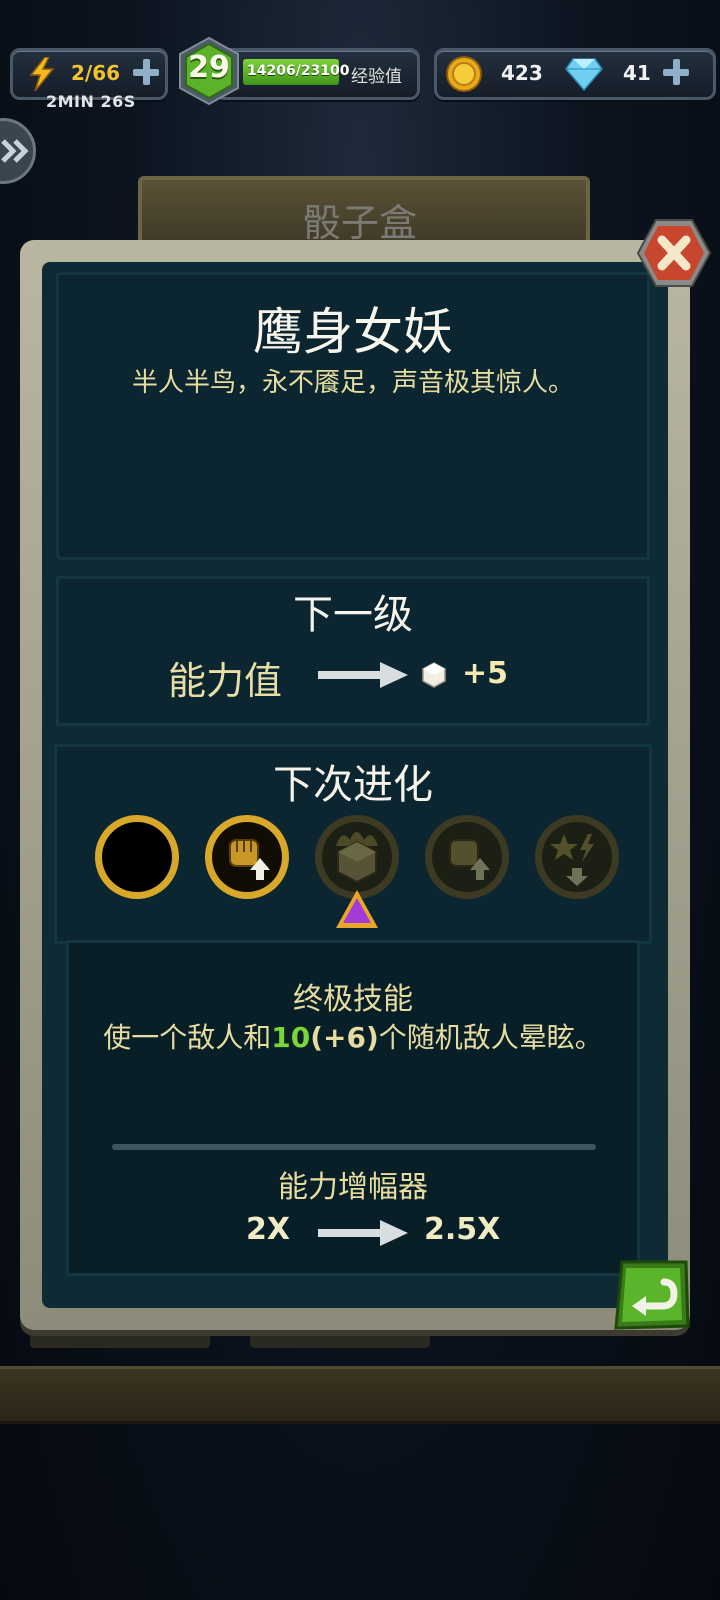 This screenshot has height=1600, width=720. Describe the element at coordinates (298, 71) in the screenshot. I see `xp-value: 14206/23100` at that location.